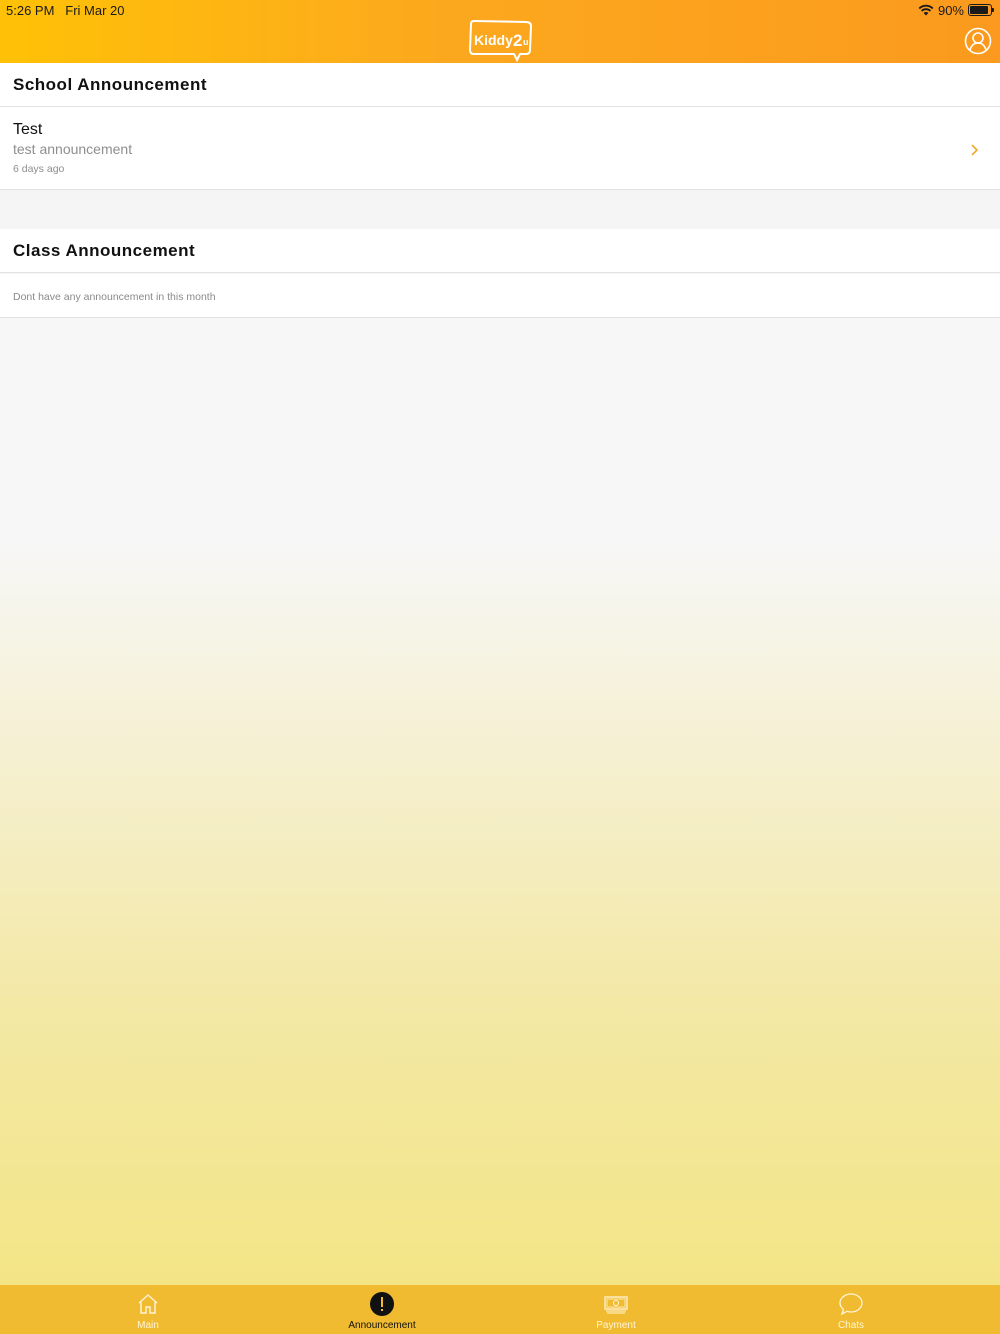 This screenshot has height=1334, width=1000. Describe the element at coordinates (851, 1325) in the screenshot. I see `tab-label: Chats` at that location.